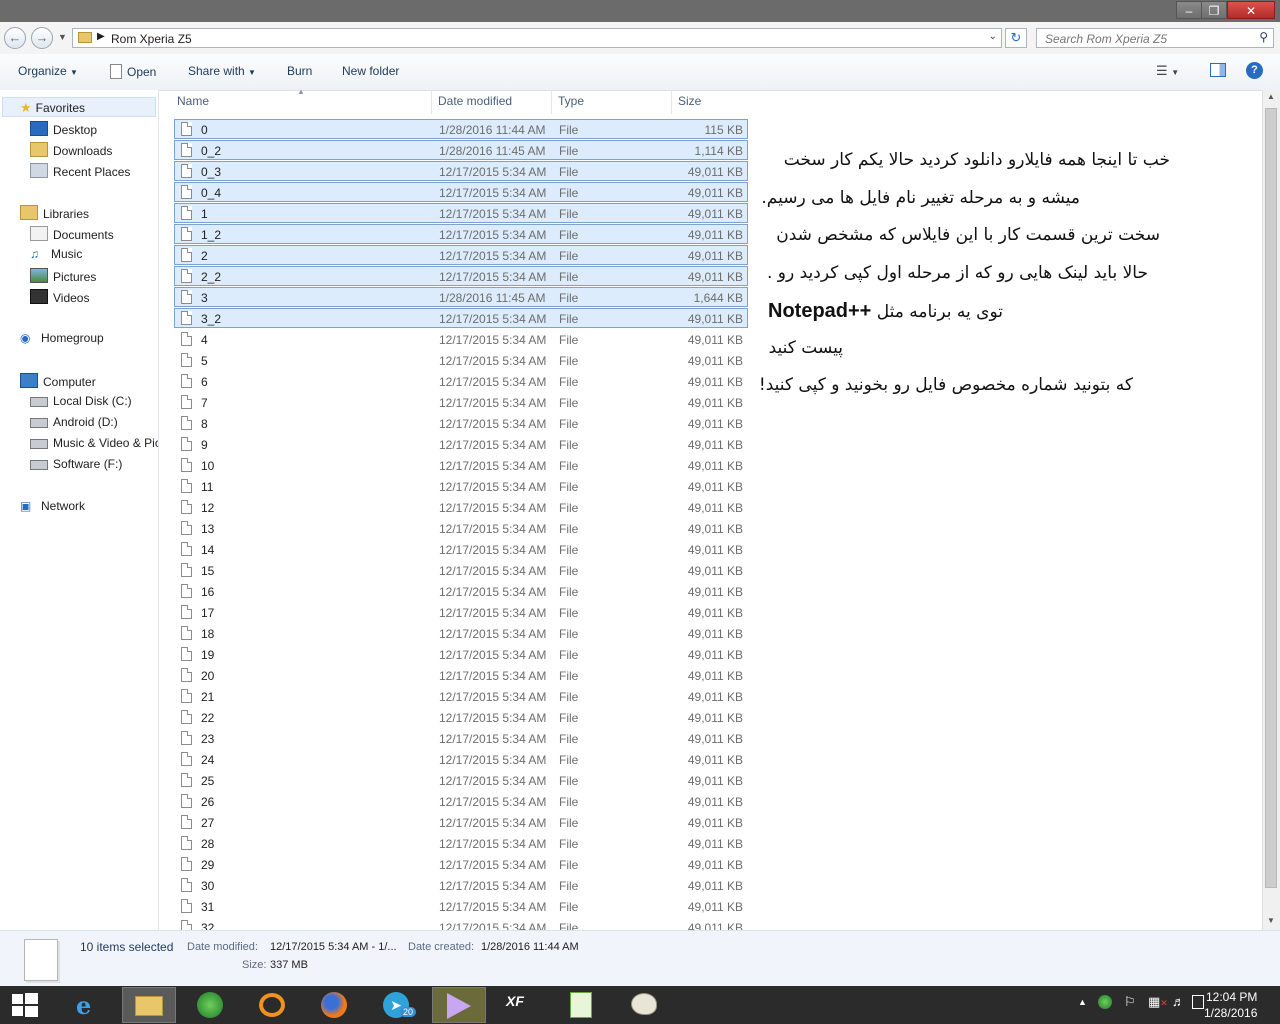 The image size is (1280, 1024). I want to click on scroll-down-arrow-icon: ▼, so click(1271, 920).